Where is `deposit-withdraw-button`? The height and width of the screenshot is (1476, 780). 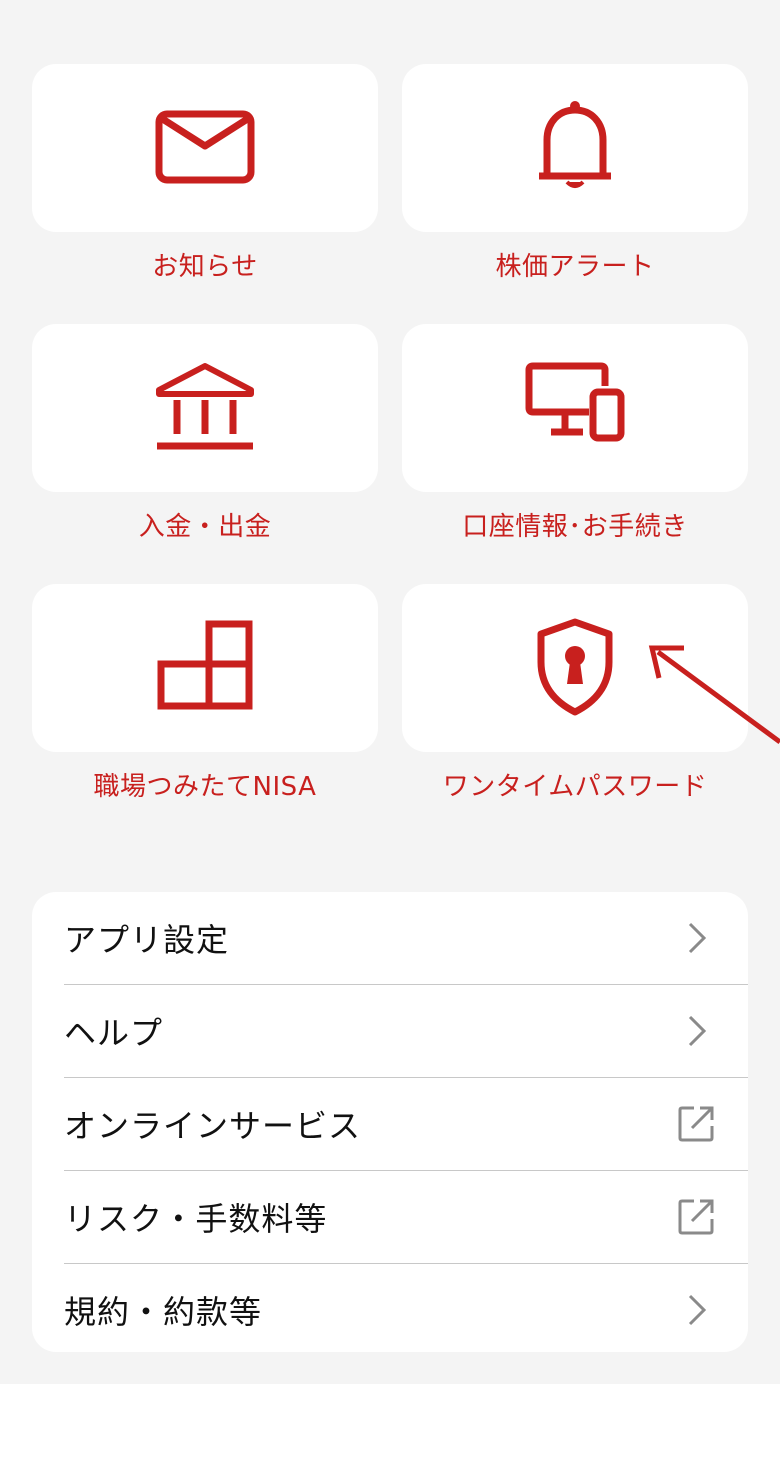
deposit-withdraw-button is located at coordinates (205, 408).